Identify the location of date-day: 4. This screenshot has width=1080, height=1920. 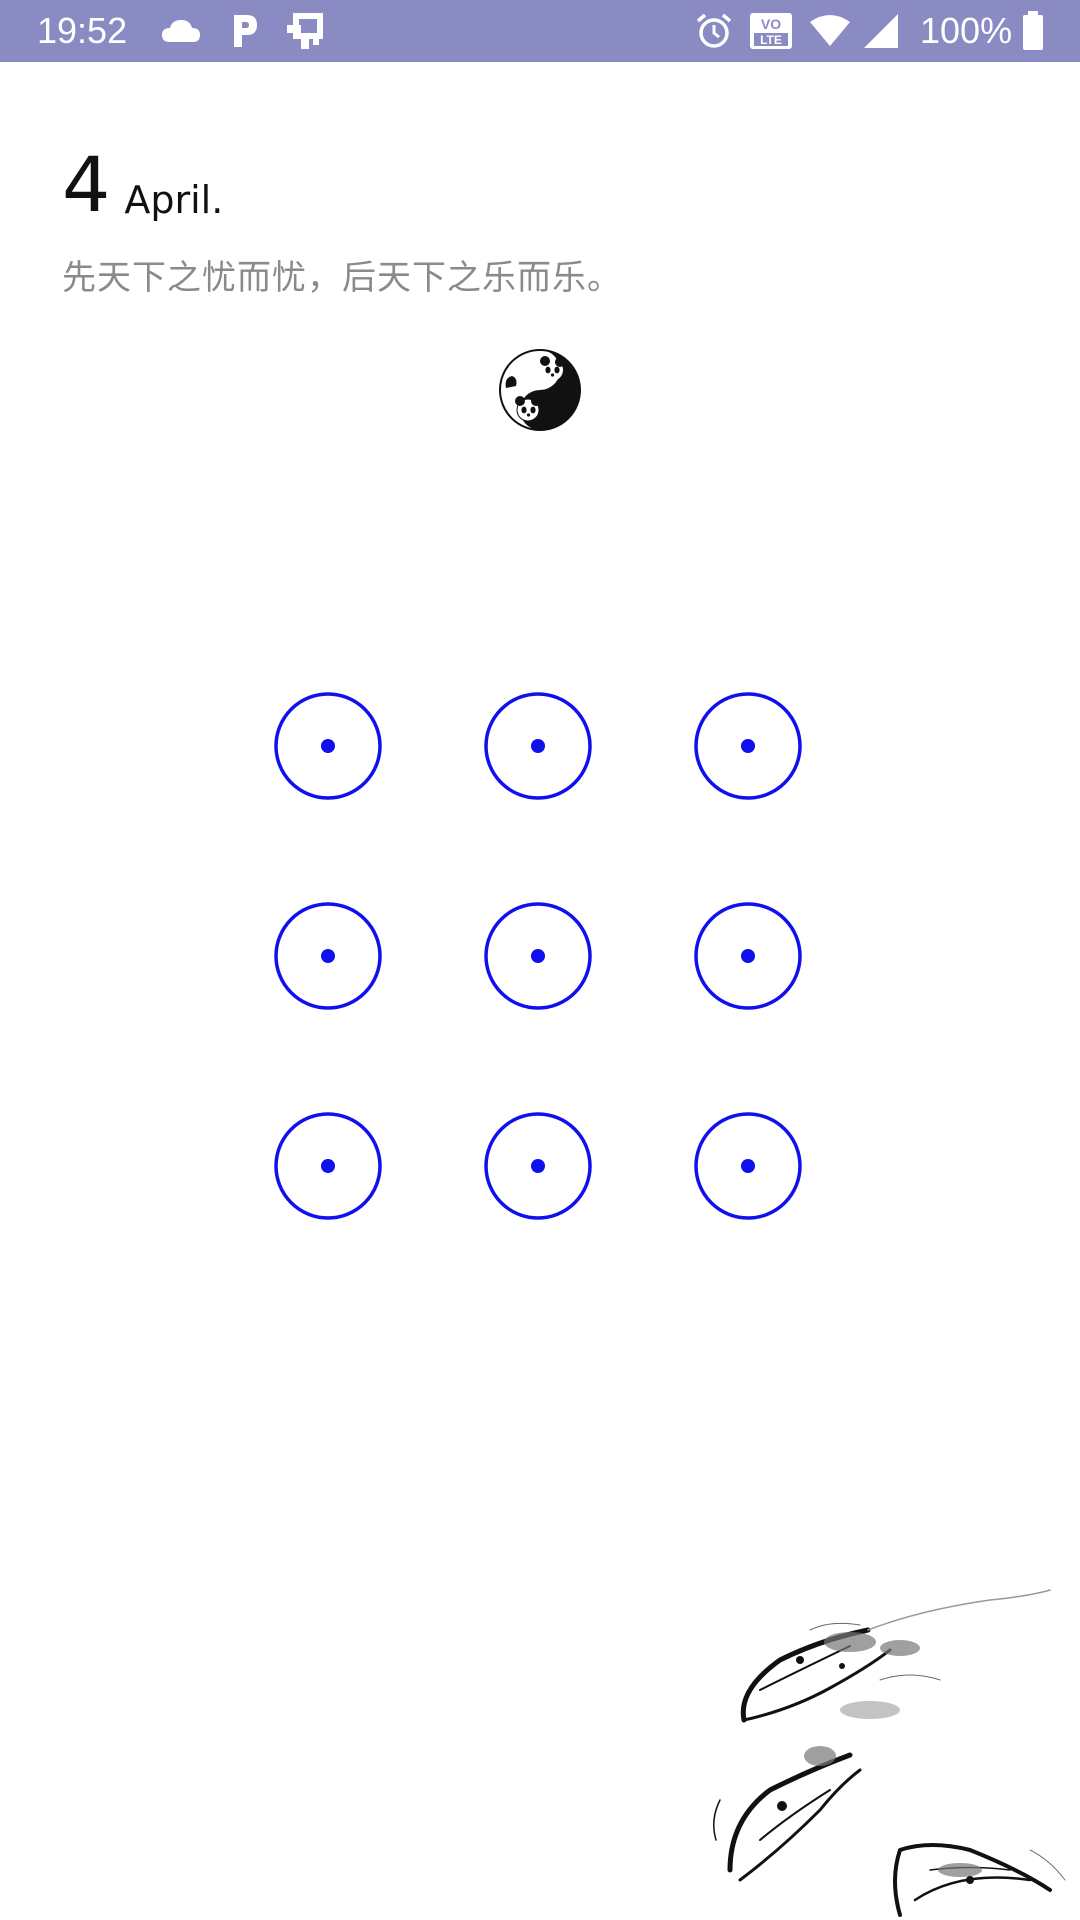
(86, 184).